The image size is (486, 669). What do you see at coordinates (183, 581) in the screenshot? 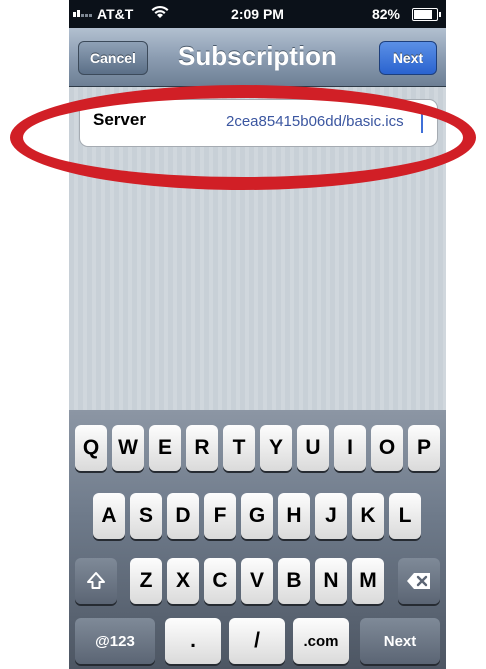
I see `key-x: X` at bounding box center [183, 581].